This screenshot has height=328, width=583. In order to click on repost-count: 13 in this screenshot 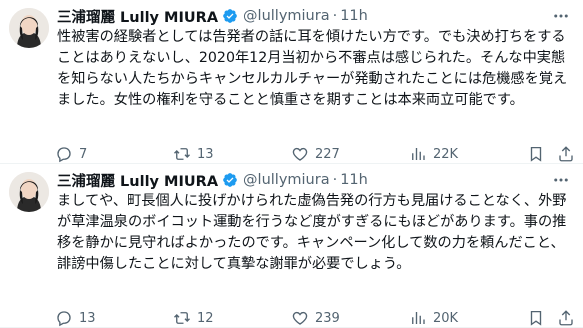, I will do `click(205, 154)`.